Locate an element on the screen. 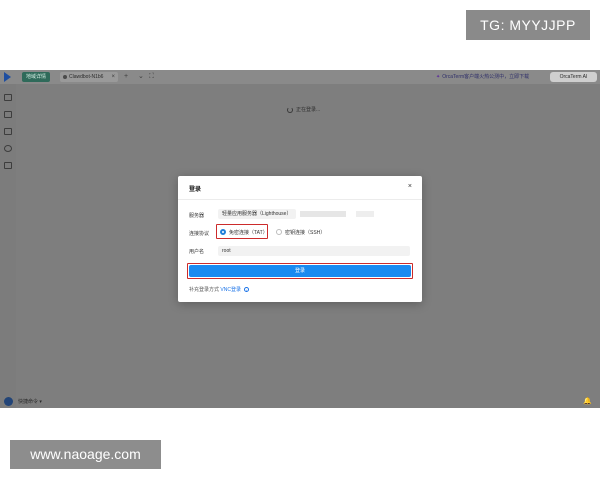 This screenshot has height=480, width=600. protocol-label: 连接协议 is located at coordinates (199, 234).